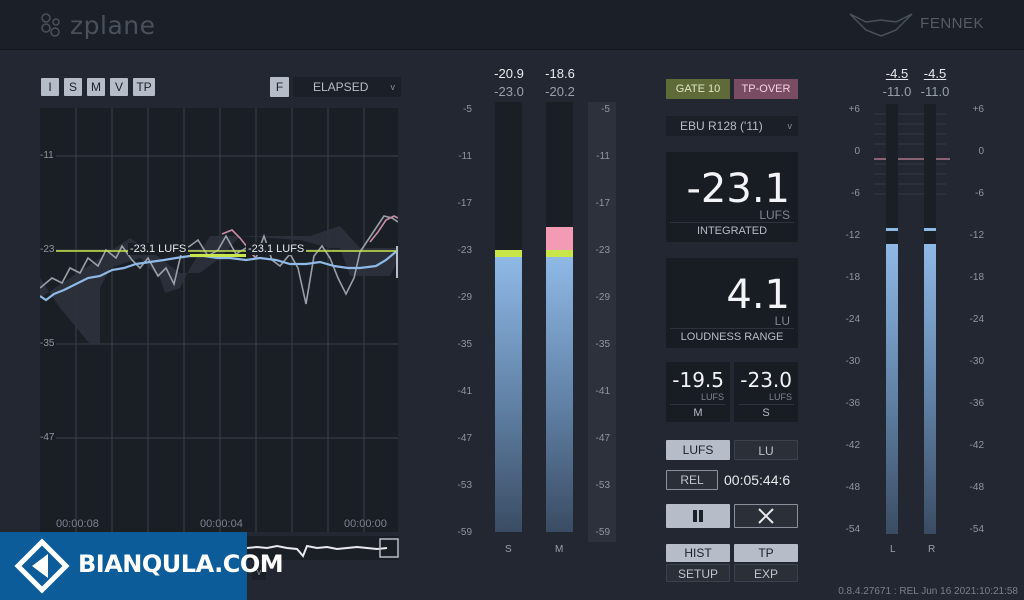  I want to click on tp-left-scale: +6 0 -6 -12 -18 -24 -30 -36 -42 -48 -54, so click(849, 324).